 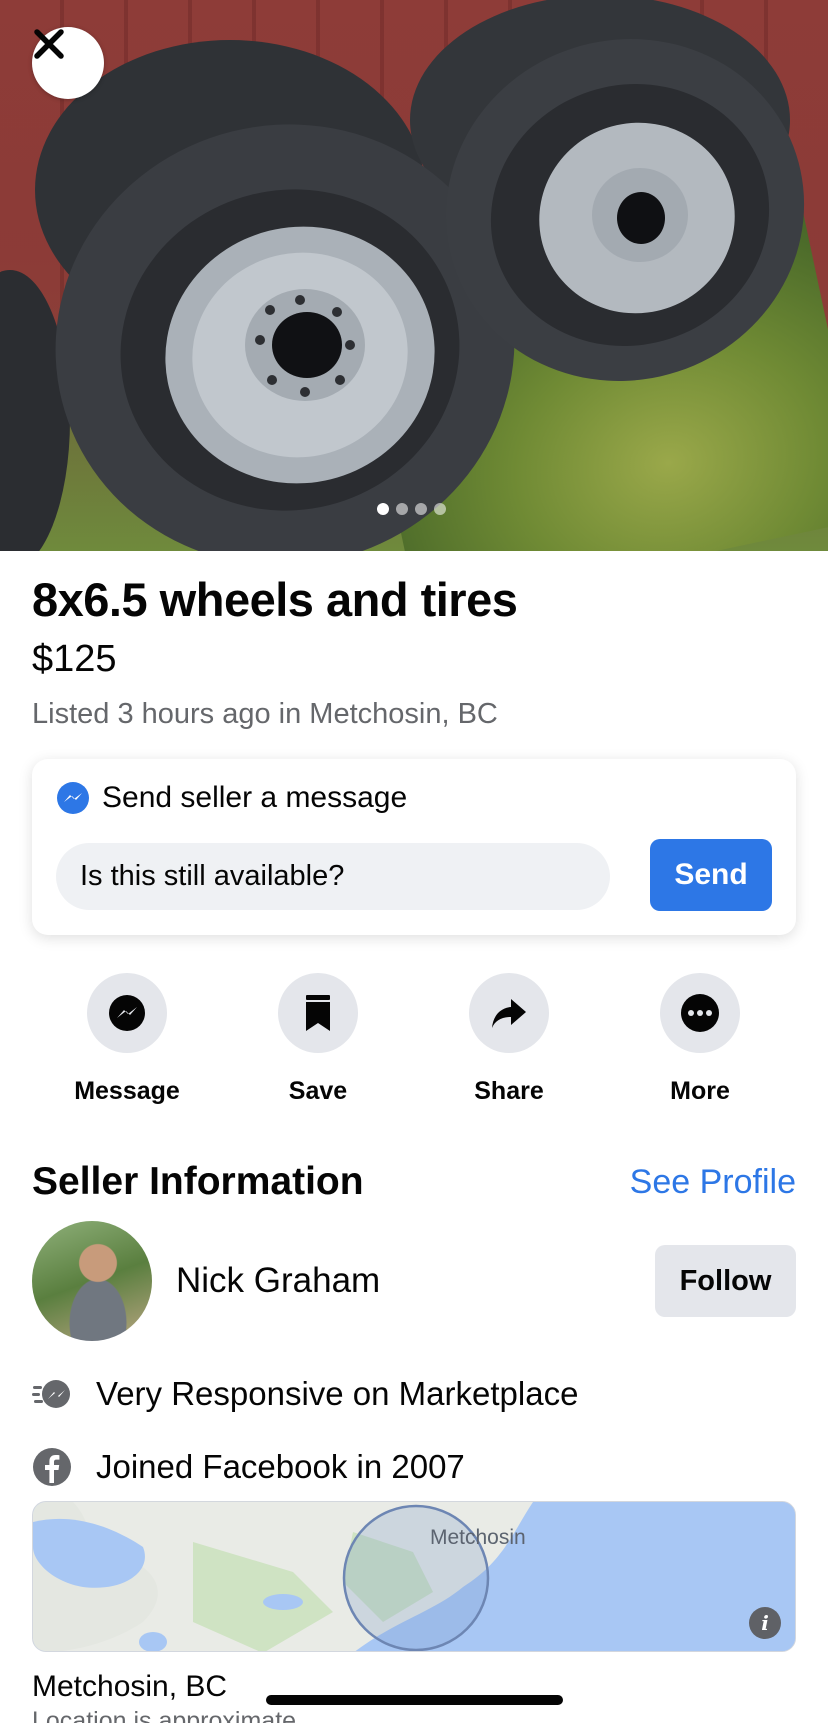 I want to click on location-map: Metchosin i, so click(x=414, y=1576).